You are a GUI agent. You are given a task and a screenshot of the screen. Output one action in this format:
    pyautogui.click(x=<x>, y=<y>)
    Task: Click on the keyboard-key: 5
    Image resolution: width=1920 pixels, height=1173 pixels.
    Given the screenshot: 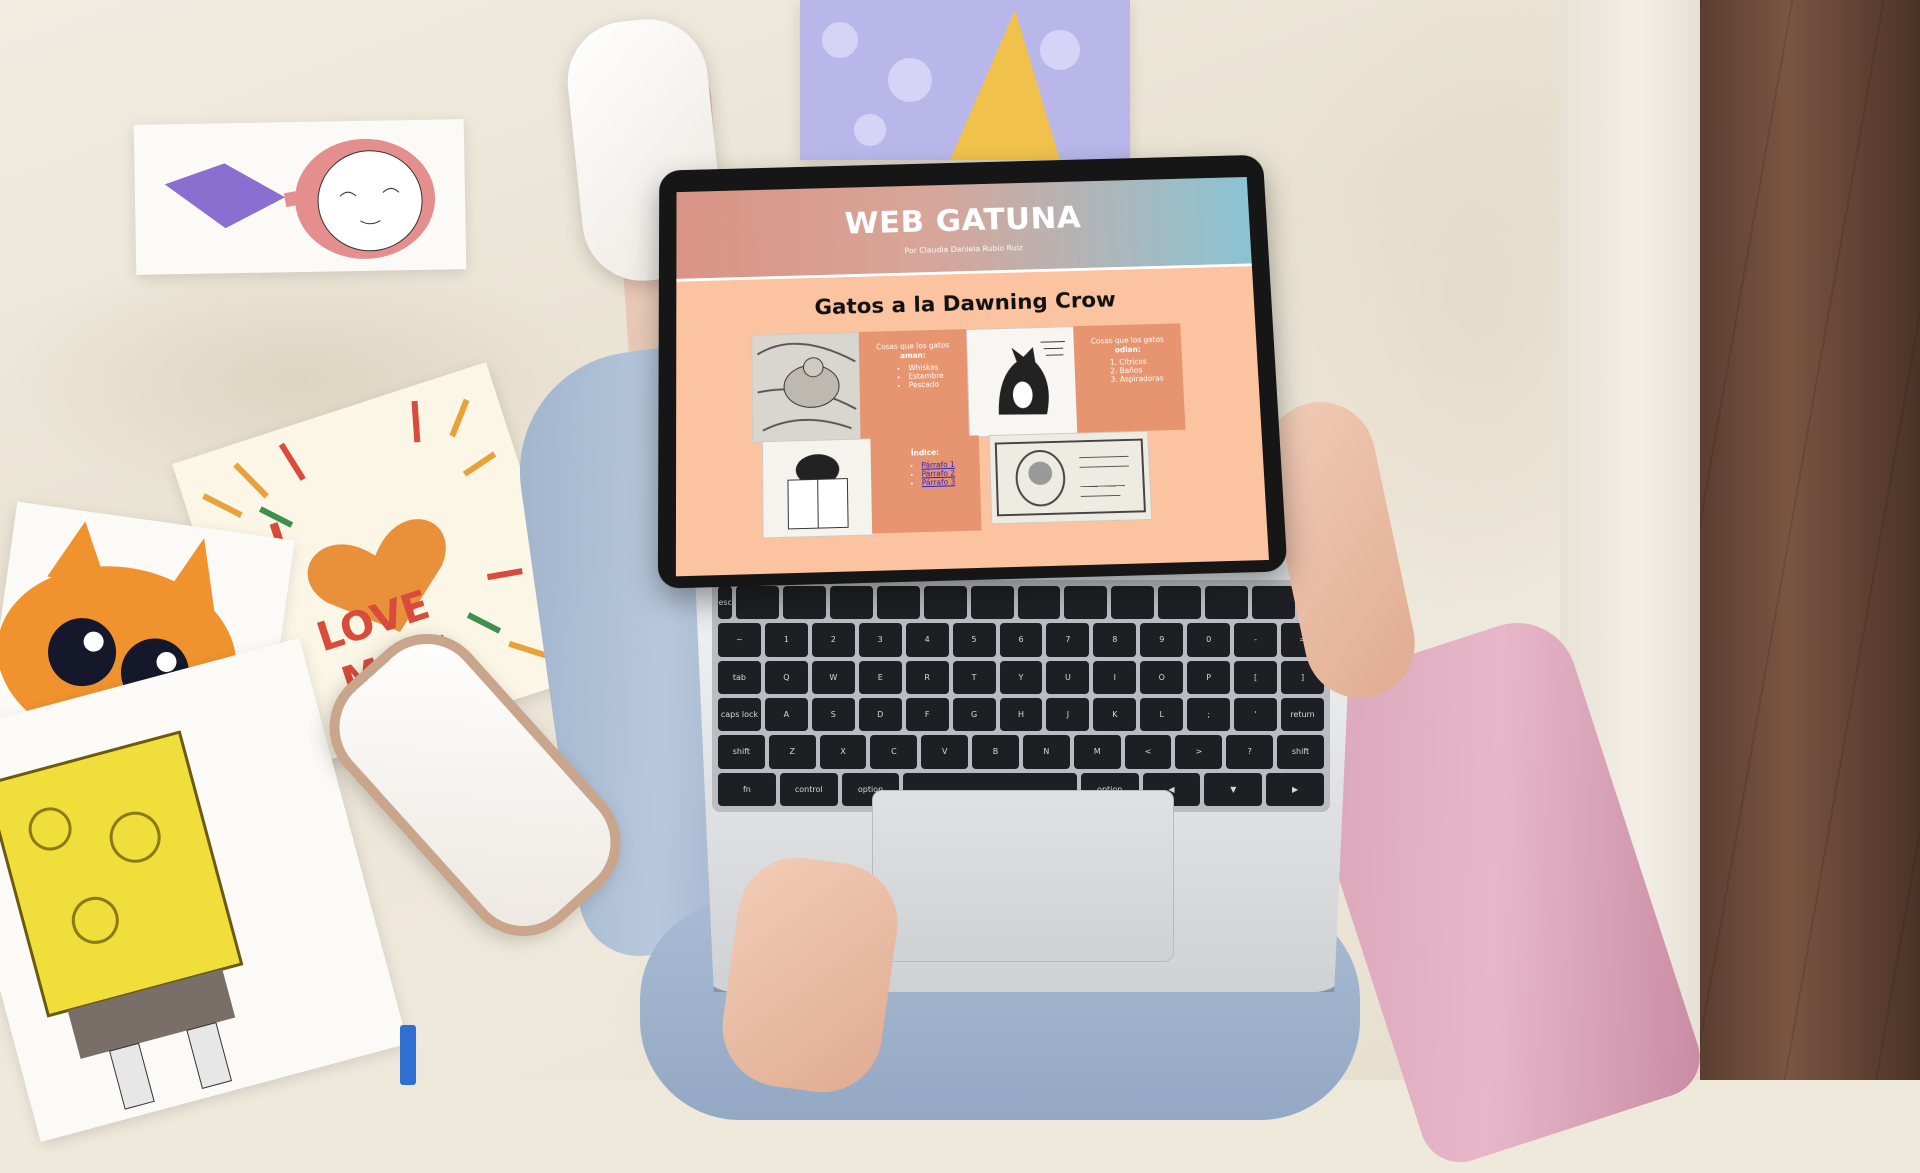 What is the action you would take?
    pyautogui.click(x=974, y=640)
    